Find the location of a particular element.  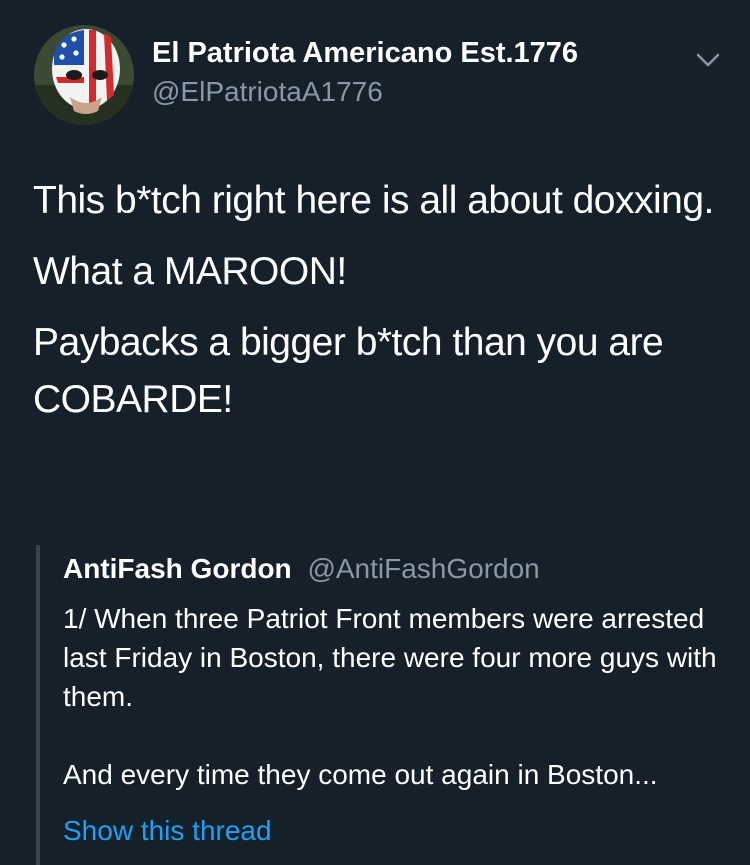

author-display-name: El Patriota Americano Est.1776 is located at coordinates (365, 53).